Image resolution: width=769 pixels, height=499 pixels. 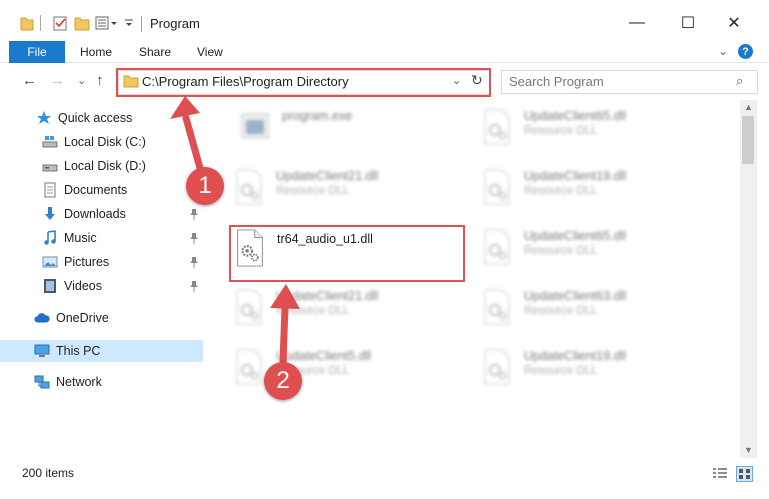 I want to click on arrow-1-shaft, so click(x=193, y=143).